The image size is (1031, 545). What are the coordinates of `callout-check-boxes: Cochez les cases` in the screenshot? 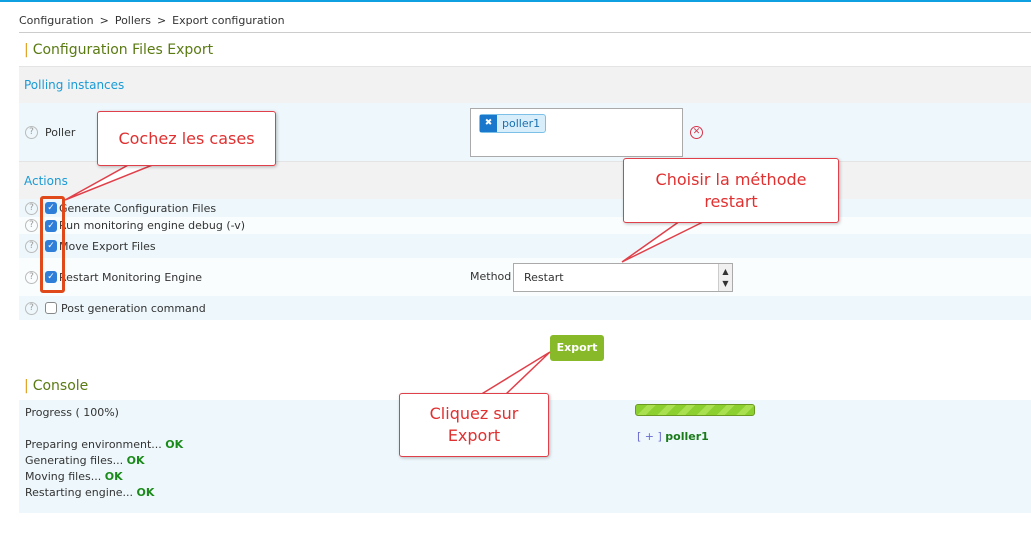 It's located at (186, 138).